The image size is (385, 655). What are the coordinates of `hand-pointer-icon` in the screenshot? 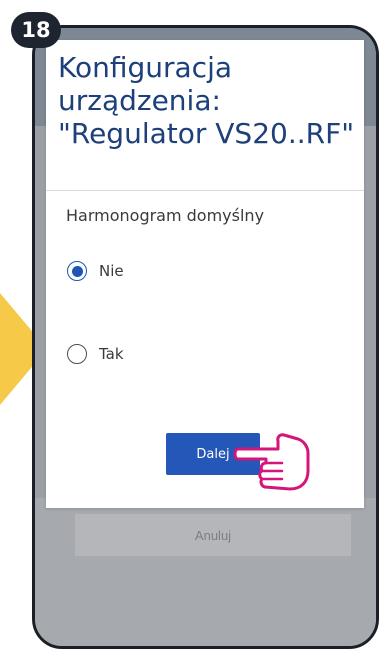 It's located at (271, 462).